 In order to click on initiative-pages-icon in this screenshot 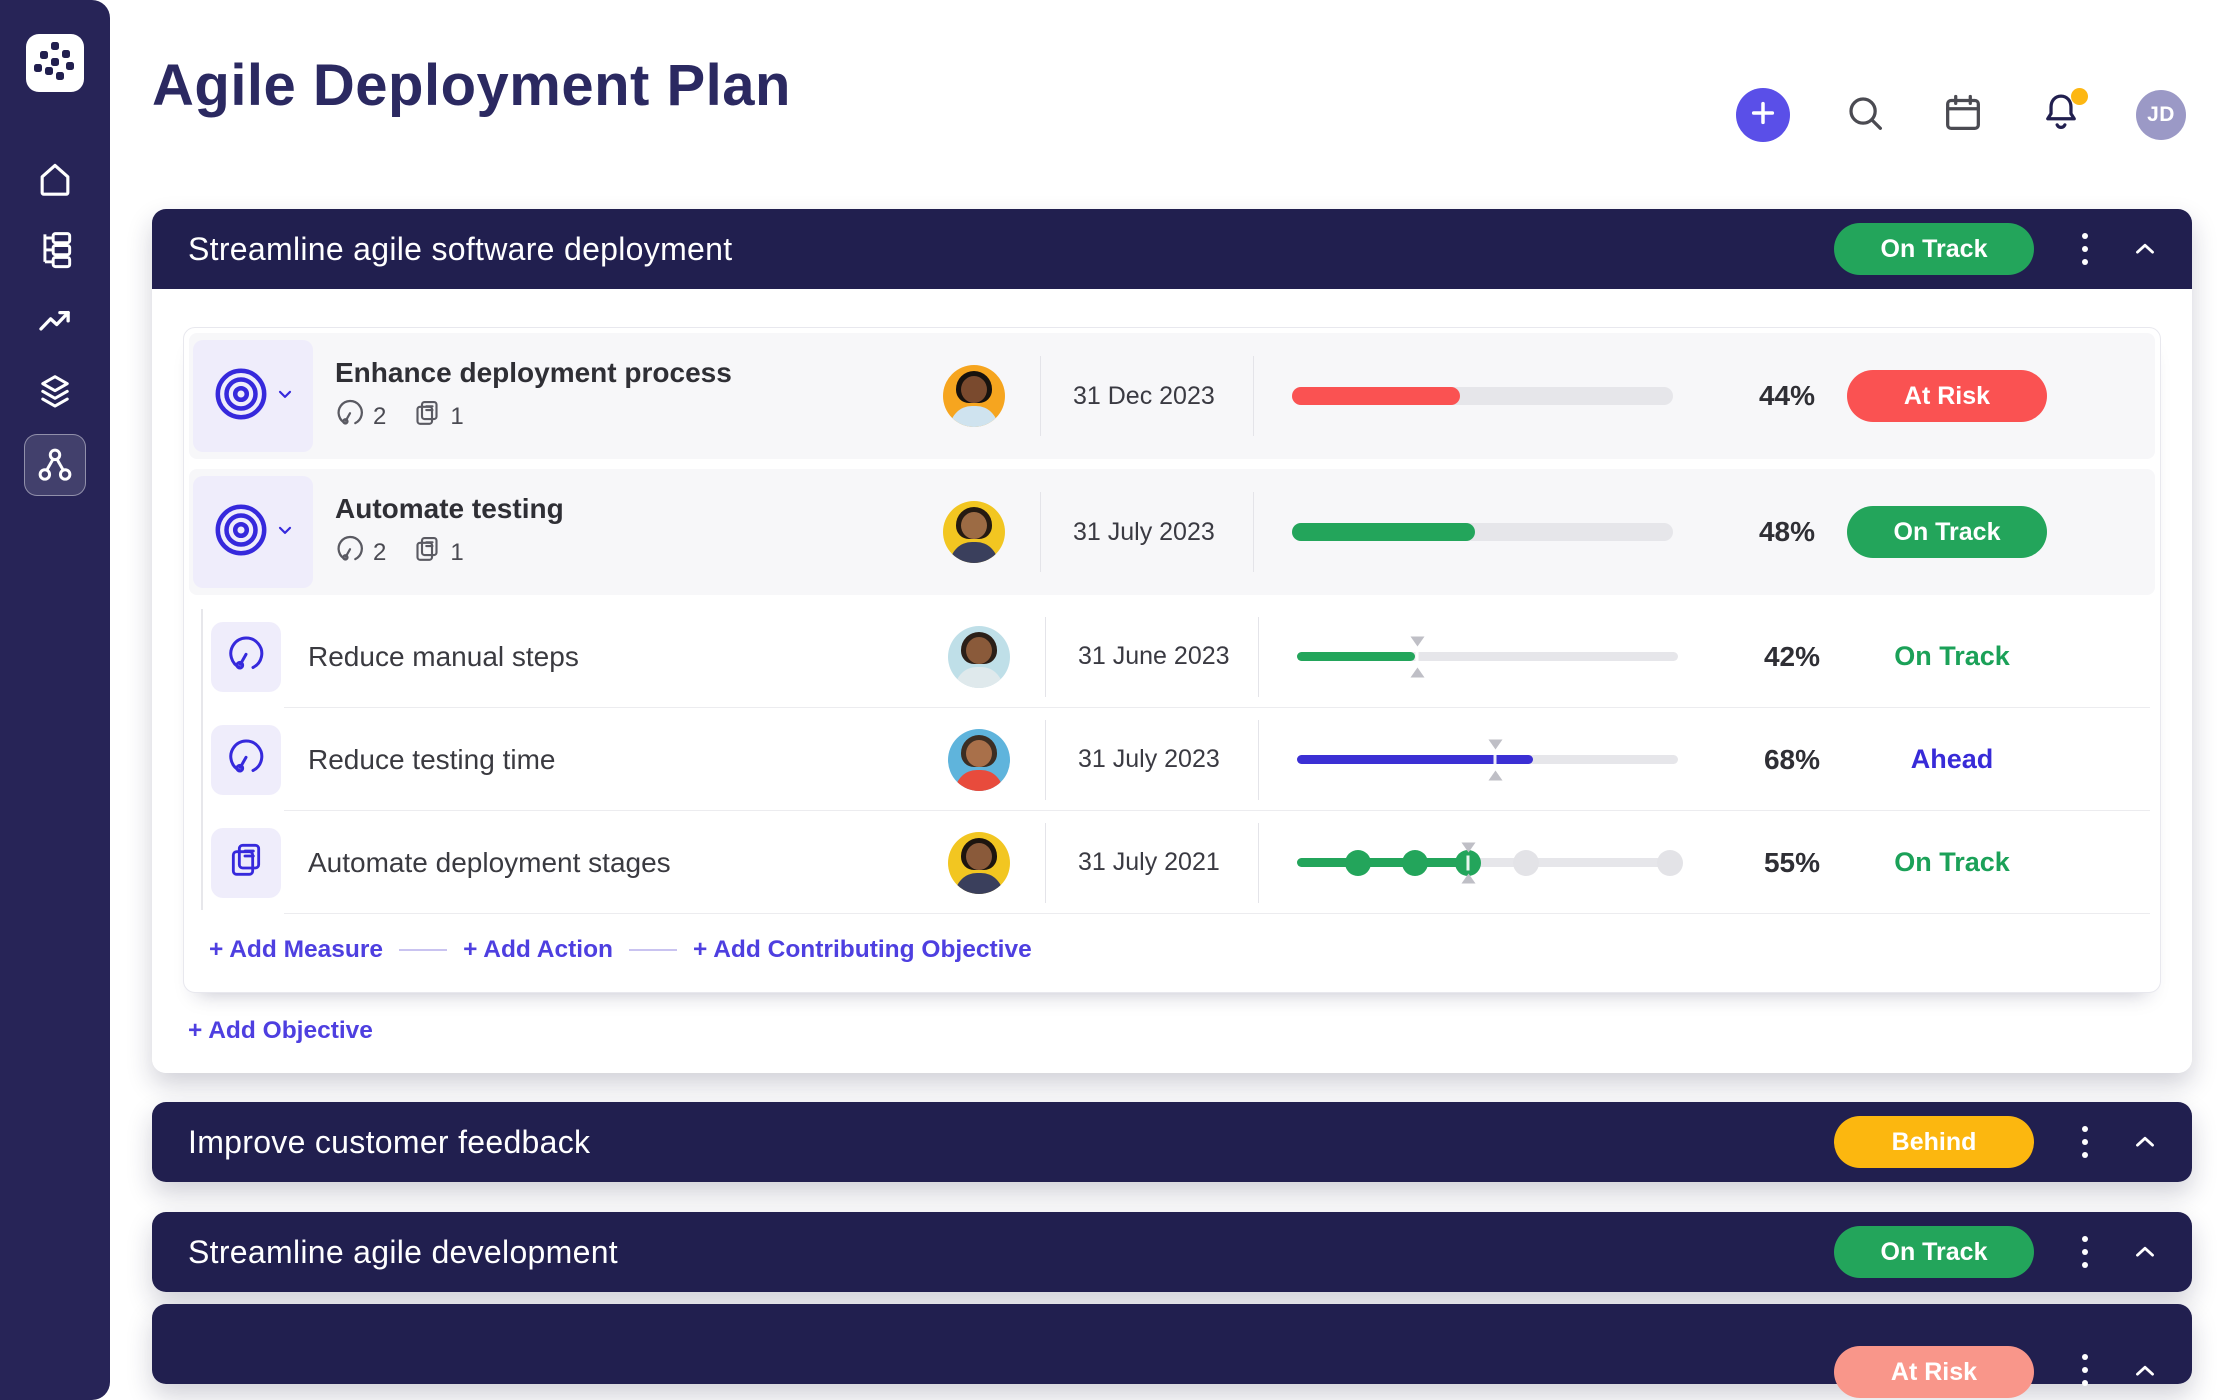, I will do `click(246, 862)`.